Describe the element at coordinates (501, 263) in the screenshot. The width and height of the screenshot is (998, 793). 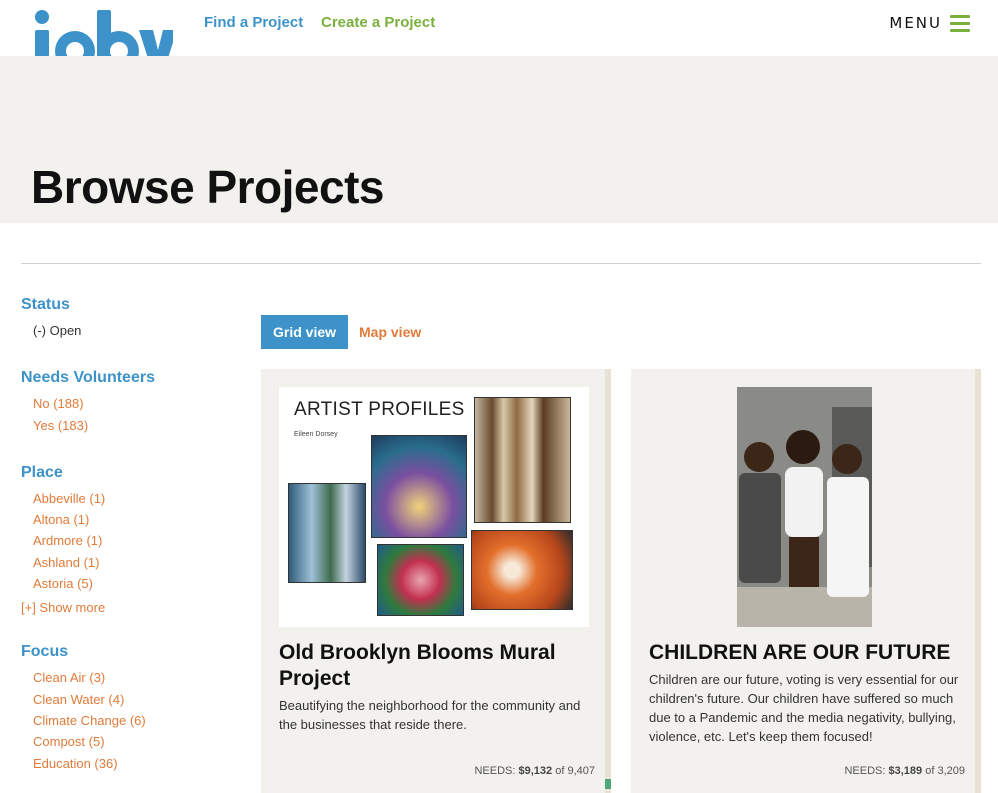
I see `divider` at that location.